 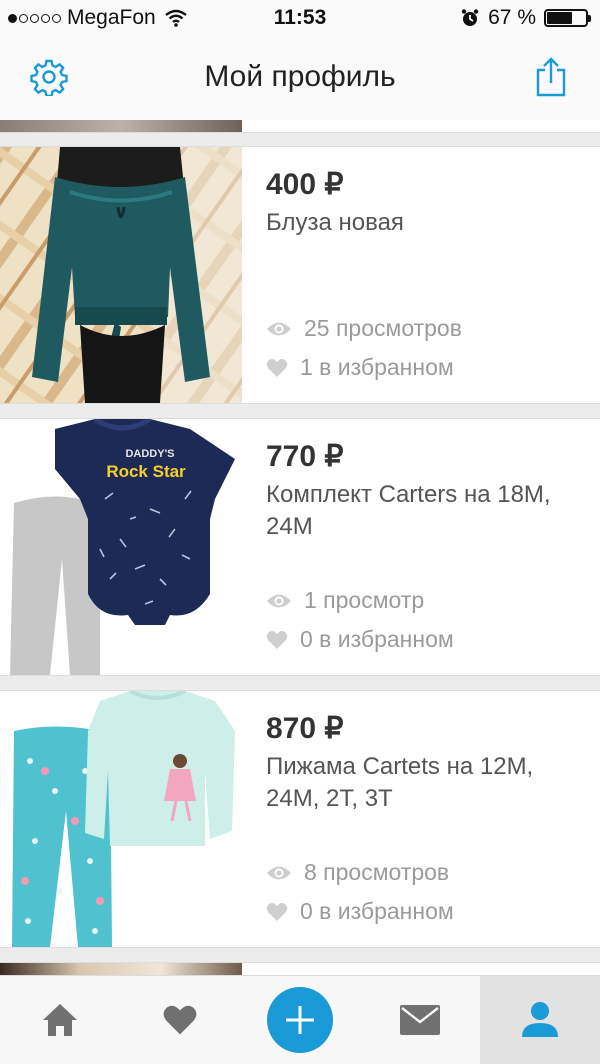 I want to click on listing-price: 870 ₽, so click(x=305, y=728).